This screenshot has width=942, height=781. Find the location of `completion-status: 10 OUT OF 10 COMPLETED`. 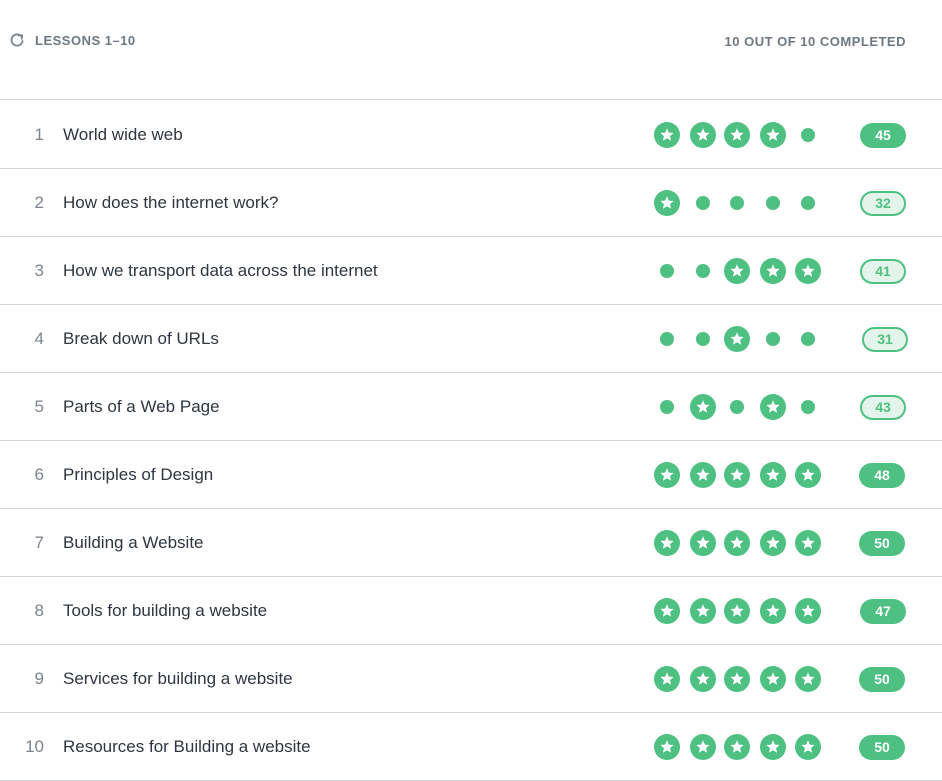

completion-status: 10 OUT OF 10 COMPLETED is located at coordinates (815, 41).